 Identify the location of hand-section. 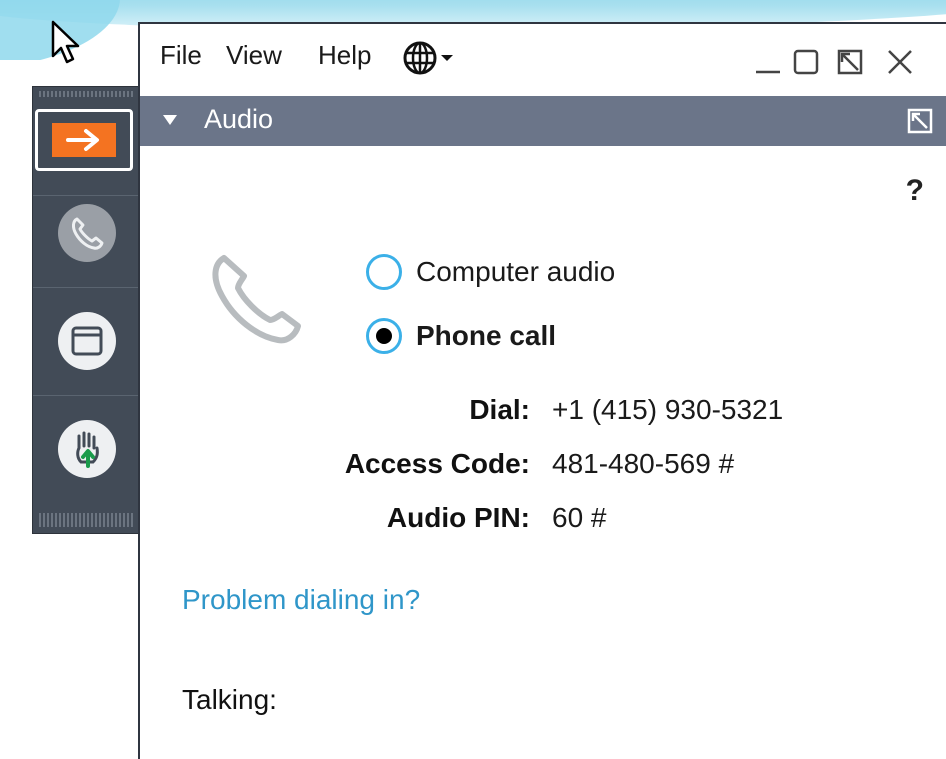
(87, 449).